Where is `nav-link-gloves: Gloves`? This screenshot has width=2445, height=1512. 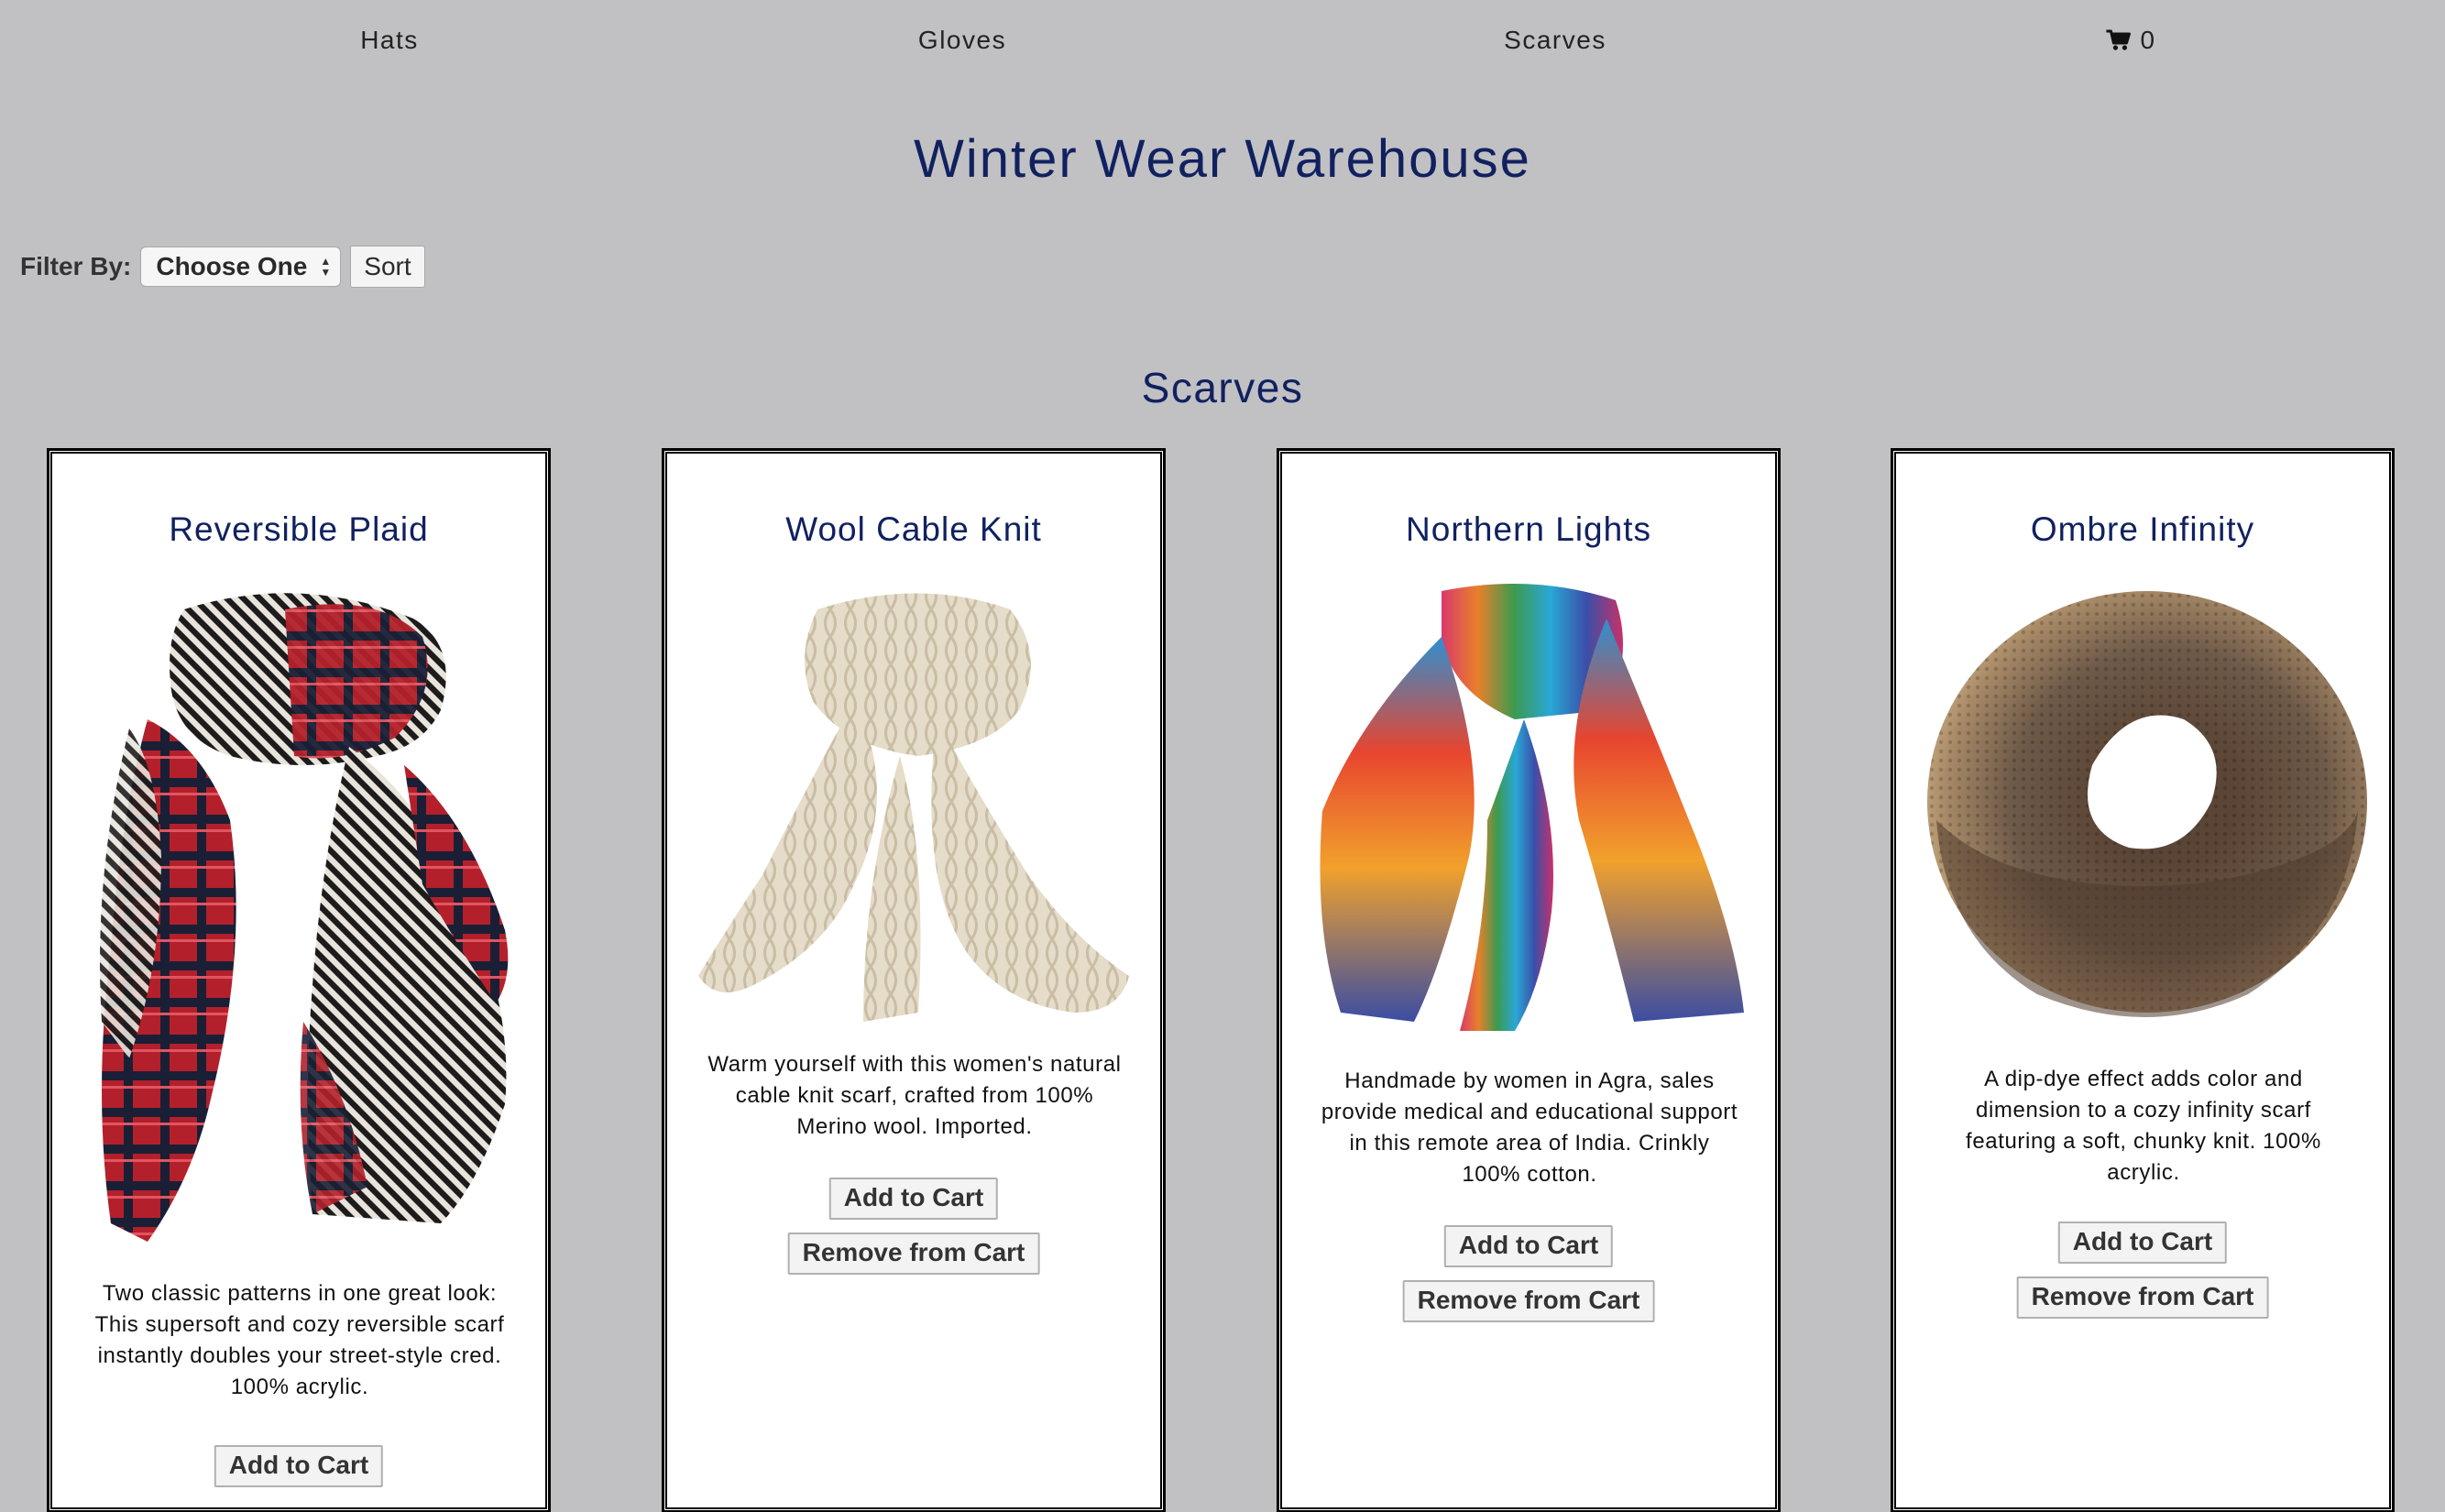
nav-link-gloves: Gloves is located at coordinates (962, 40).